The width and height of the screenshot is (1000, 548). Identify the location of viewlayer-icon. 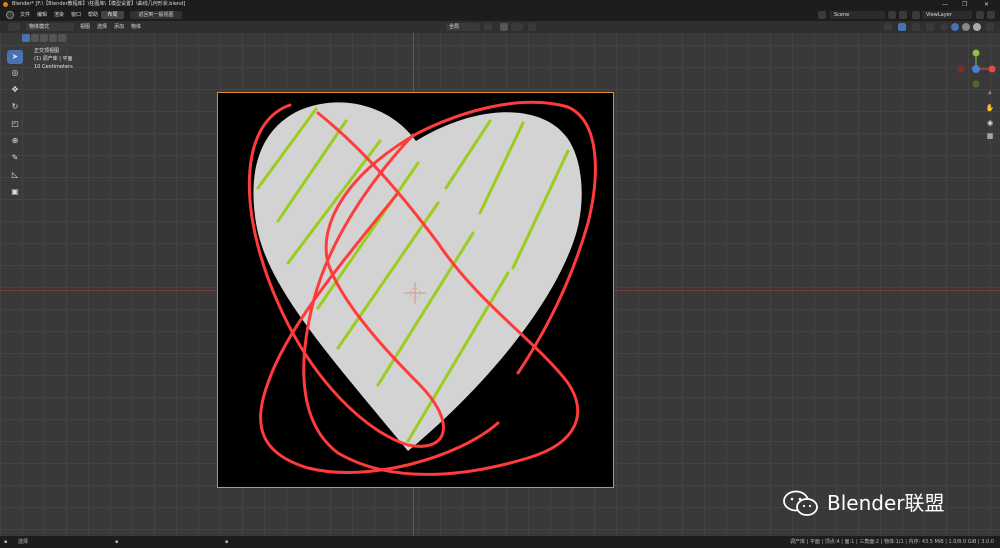
(916, 15).